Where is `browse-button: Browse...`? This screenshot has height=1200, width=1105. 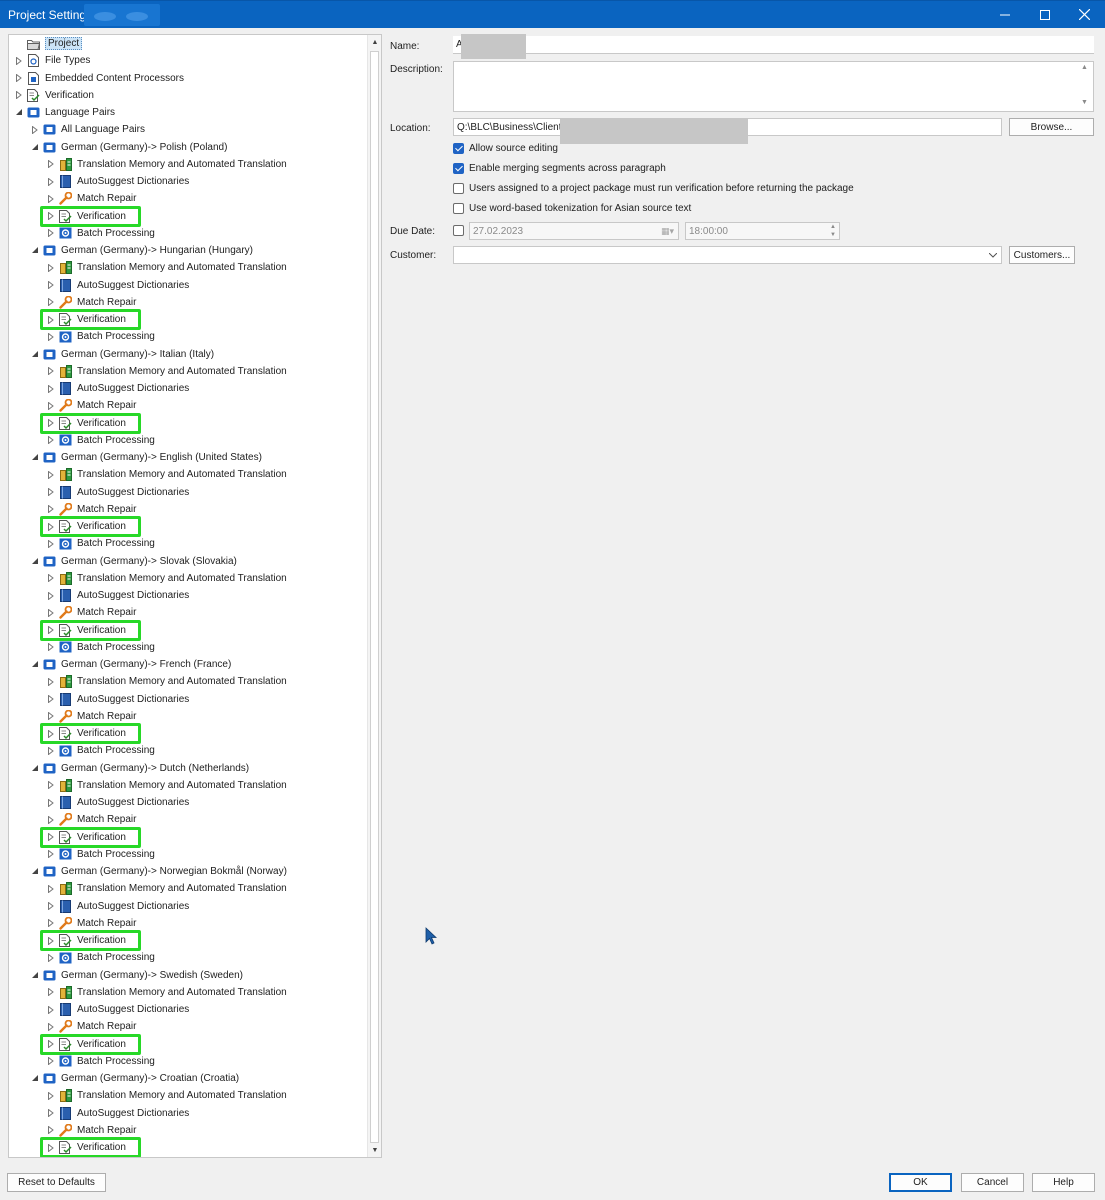 browse-button: Browse... is located at coordinates (1051, 127).